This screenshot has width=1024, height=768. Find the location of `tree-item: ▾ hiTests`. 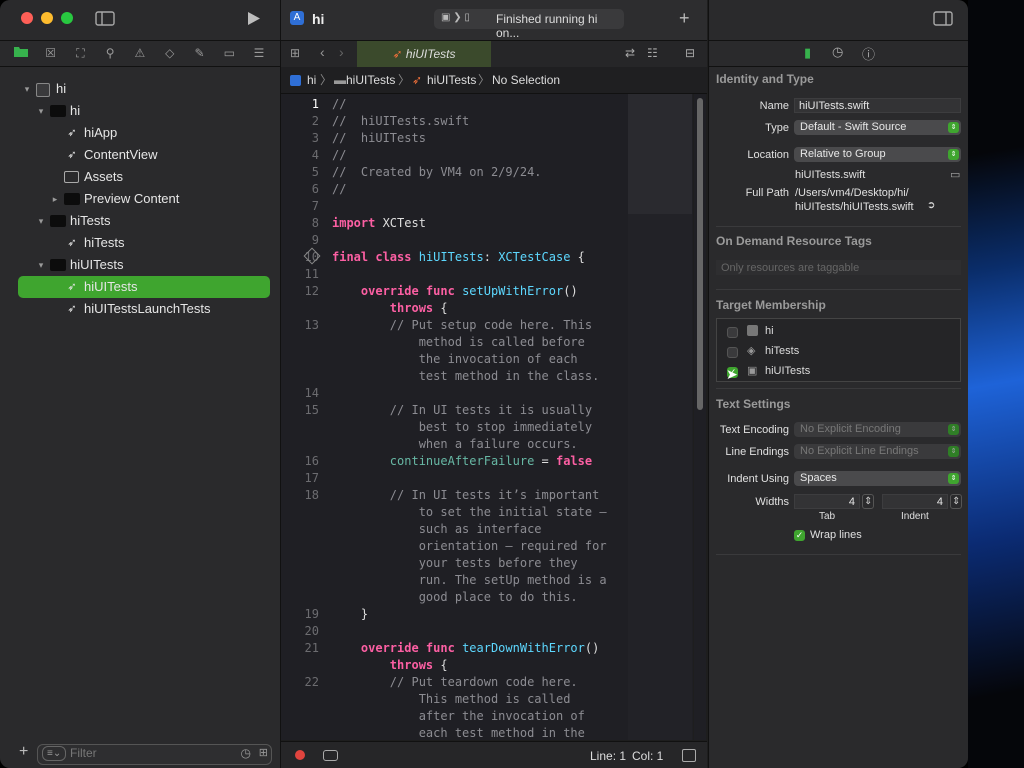

tree-item: ▾ hiTests is located at coordinates (140, 221).